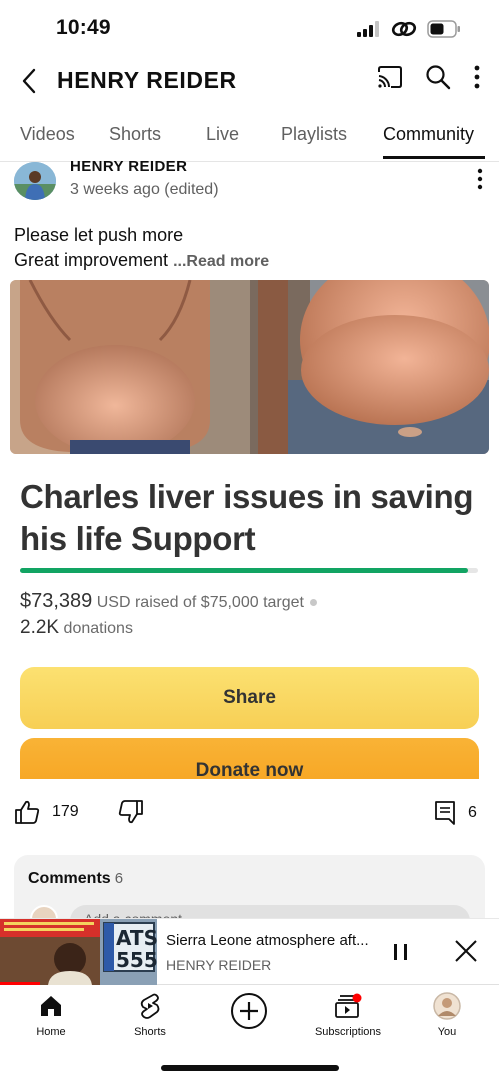  I want to click on home-indicator, so click(250, 1068).